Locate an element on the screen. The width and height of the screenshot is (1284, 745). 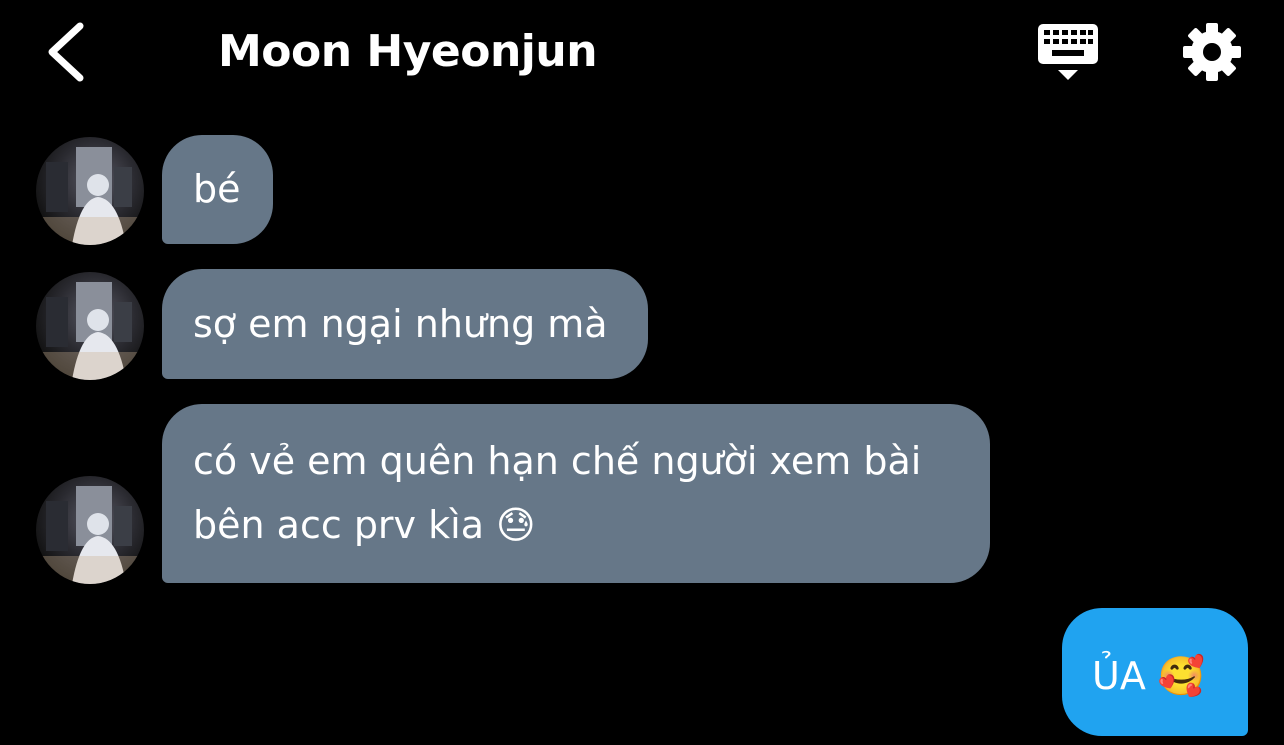
message-text-line: bên acc prv kìa 😓 is located at coordinates (364, 525).